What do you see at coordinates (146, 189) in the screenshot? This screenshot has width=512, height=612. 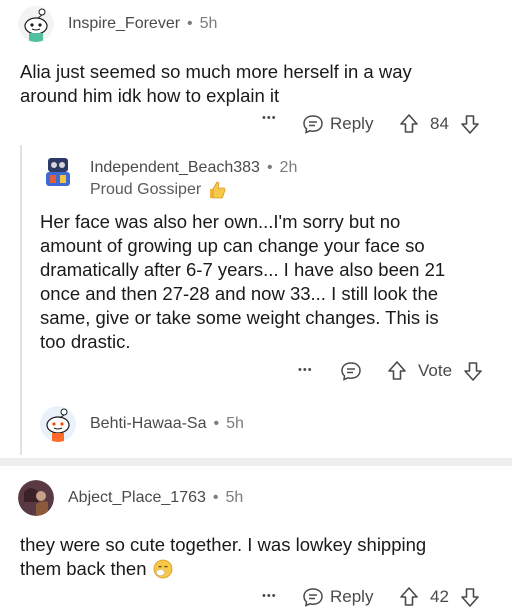 I see `flair-text: Proud Gossiper` at bounding box center [146, 189].